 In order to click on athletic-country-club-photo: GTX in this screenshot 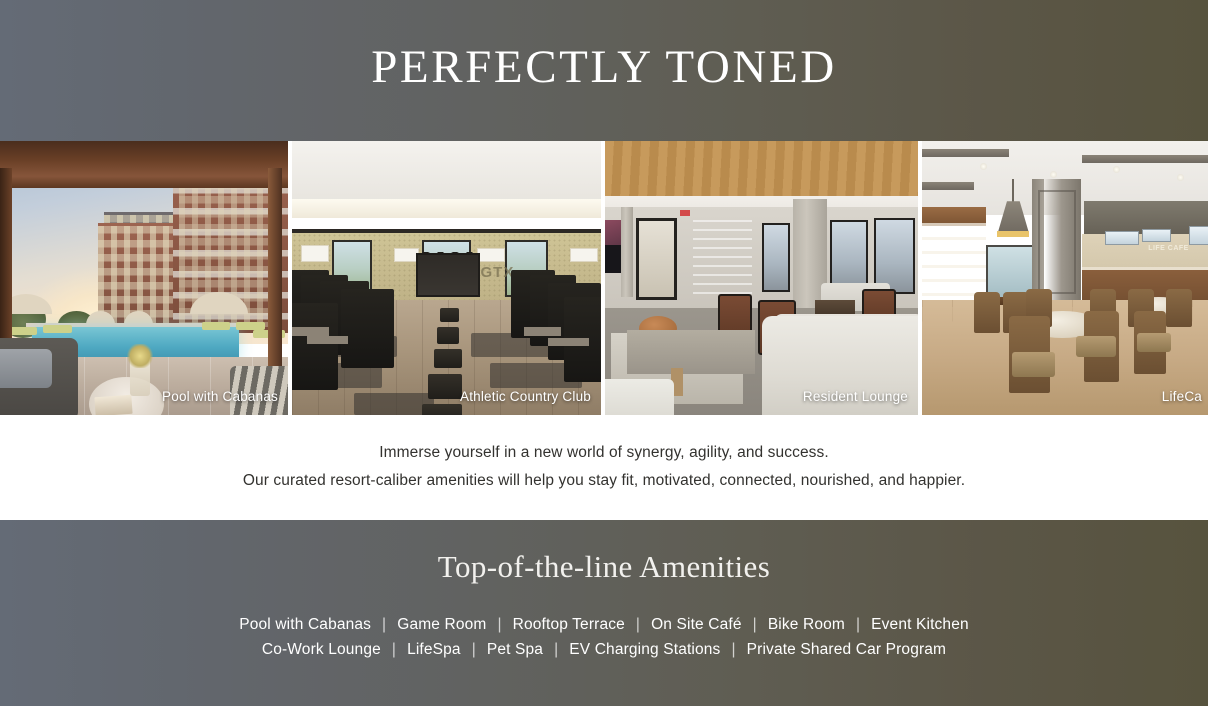, I will do `click(446, 278)`.